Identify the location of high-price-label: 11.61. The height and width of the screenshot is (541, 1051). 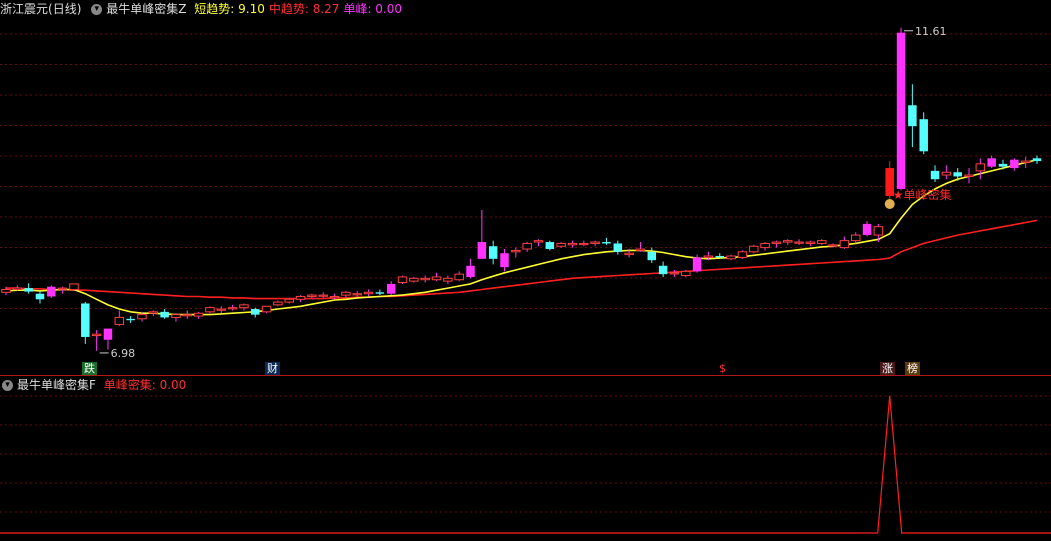
(931, 31).